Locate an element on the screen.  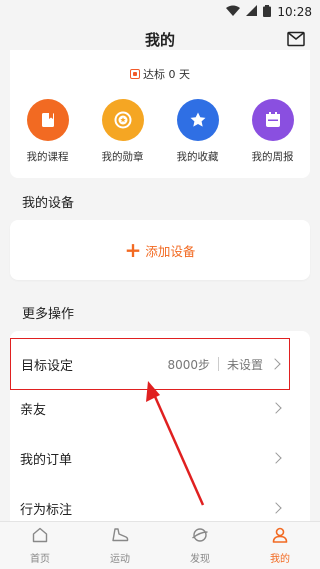
shoe-icon is located at coordinates (120, 537).